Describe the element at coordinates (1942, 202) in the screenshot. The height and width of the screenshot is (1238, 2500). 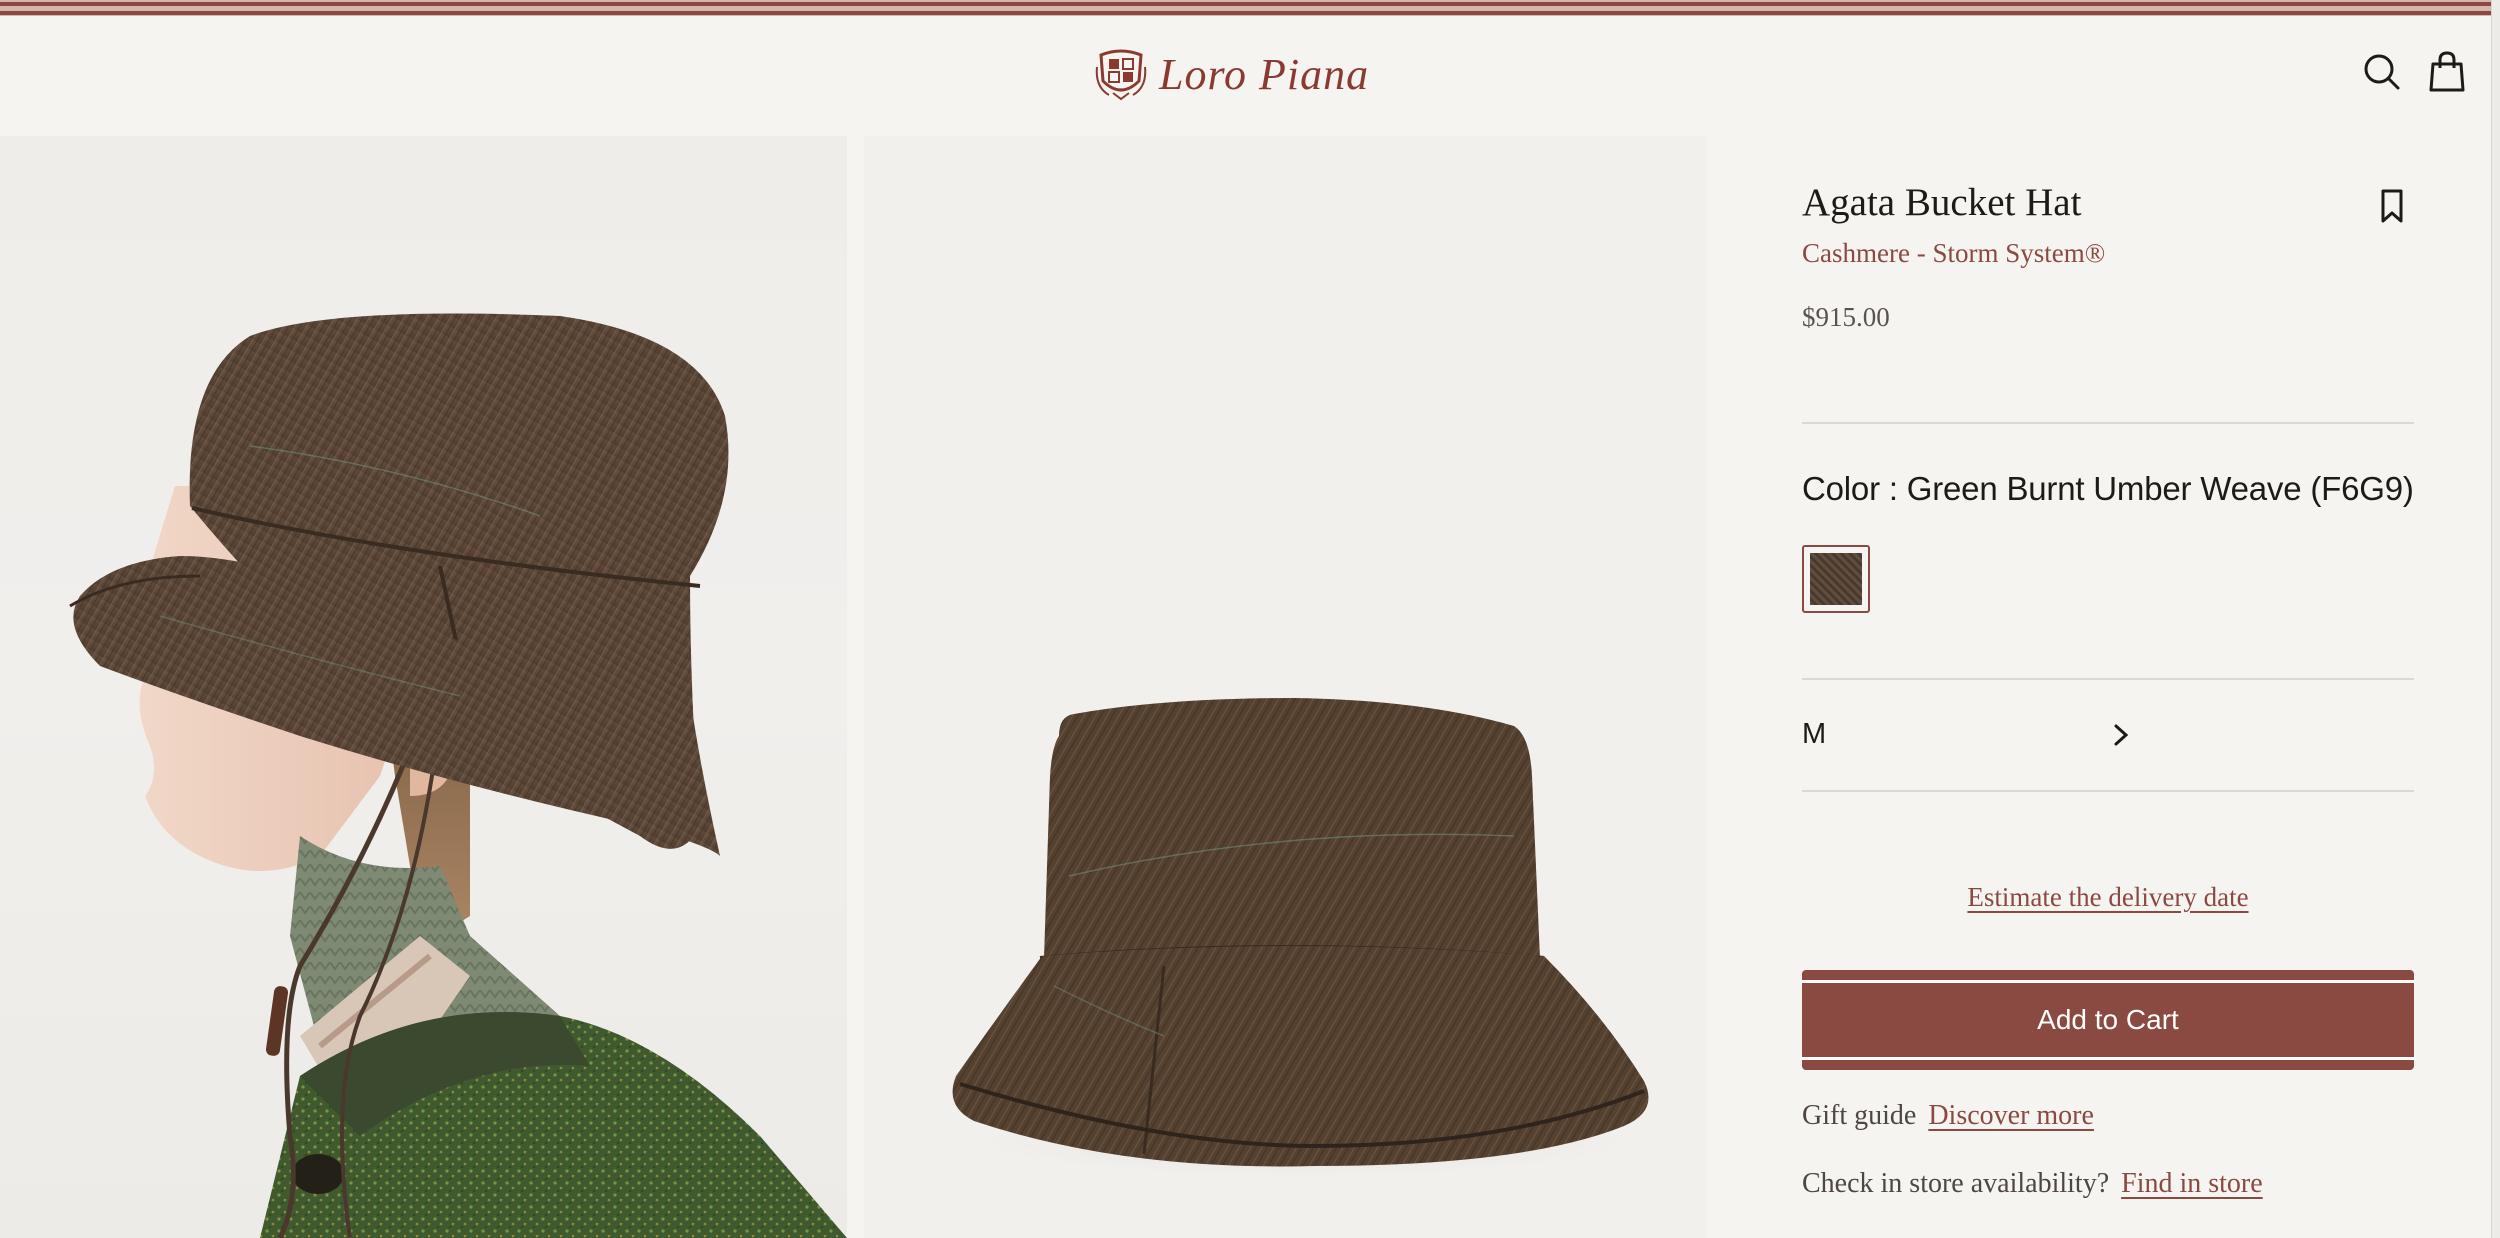
I see `product-title: Agata Bucket Hat` at that location.